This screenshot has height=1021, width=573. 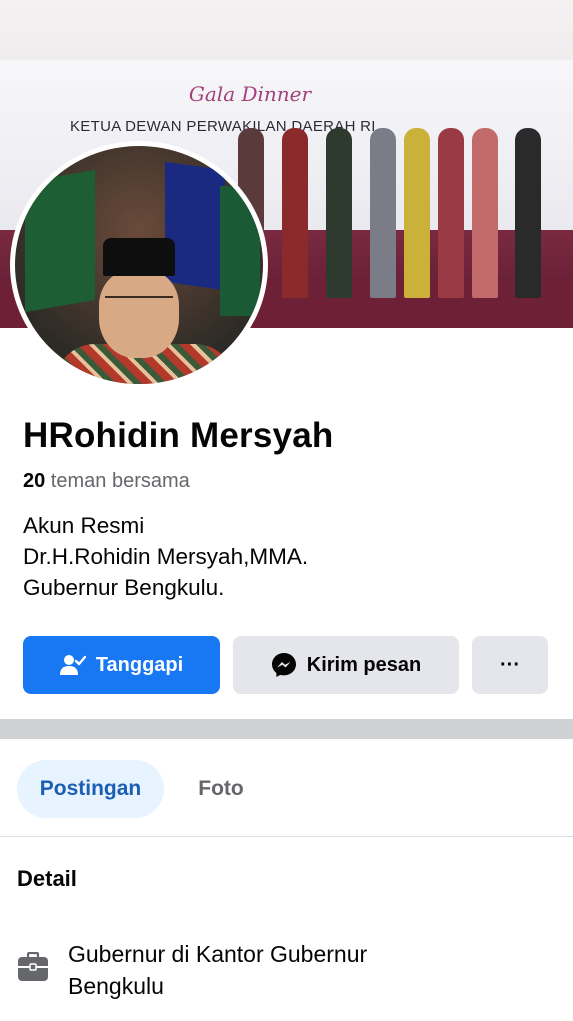 I want to click on avatar-cap, so click(x=139, y=257).